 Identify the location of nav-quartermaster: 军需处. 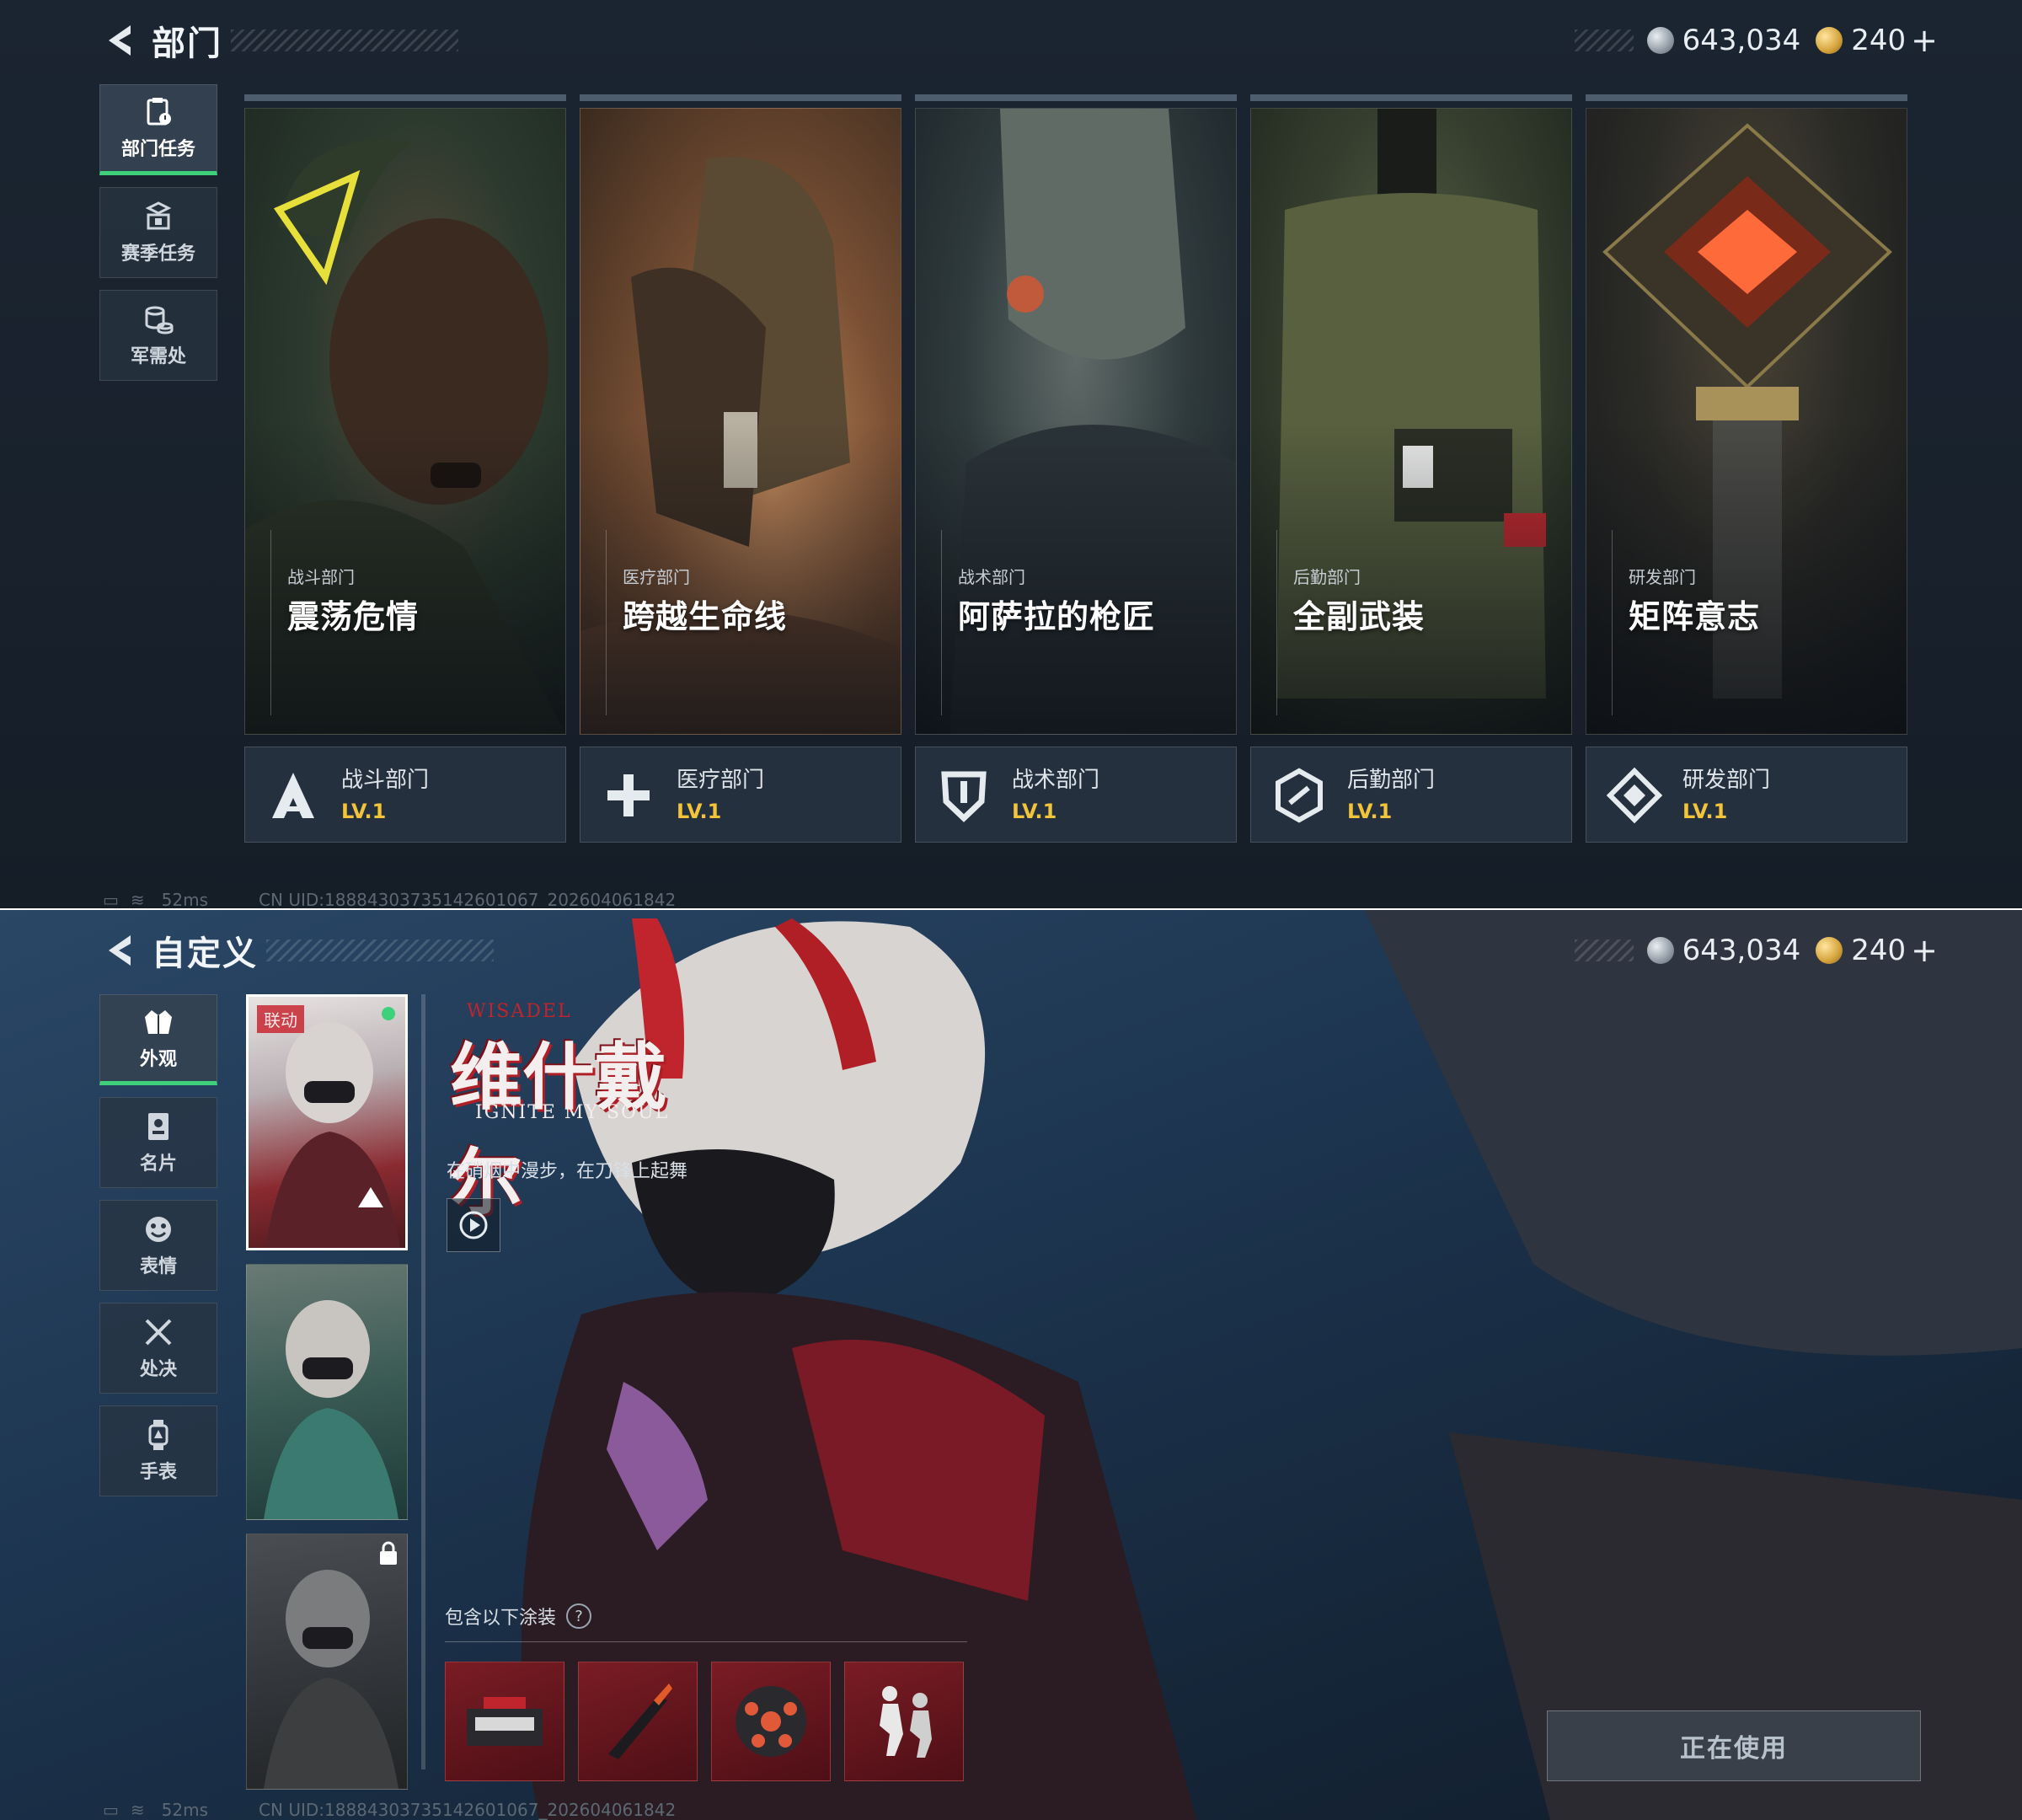
(158, 335).